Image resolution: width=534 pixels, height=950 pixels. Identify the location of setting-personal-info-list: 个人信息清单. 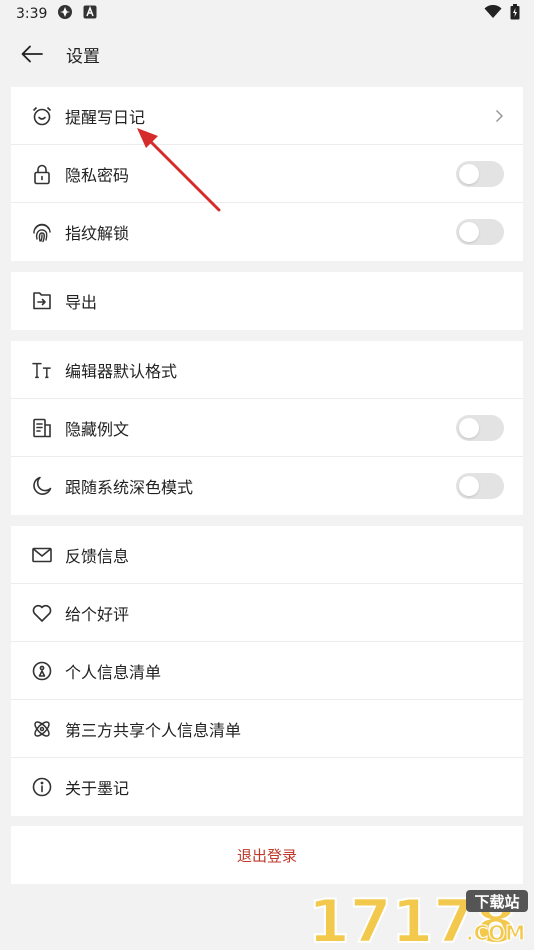
(267, 671).